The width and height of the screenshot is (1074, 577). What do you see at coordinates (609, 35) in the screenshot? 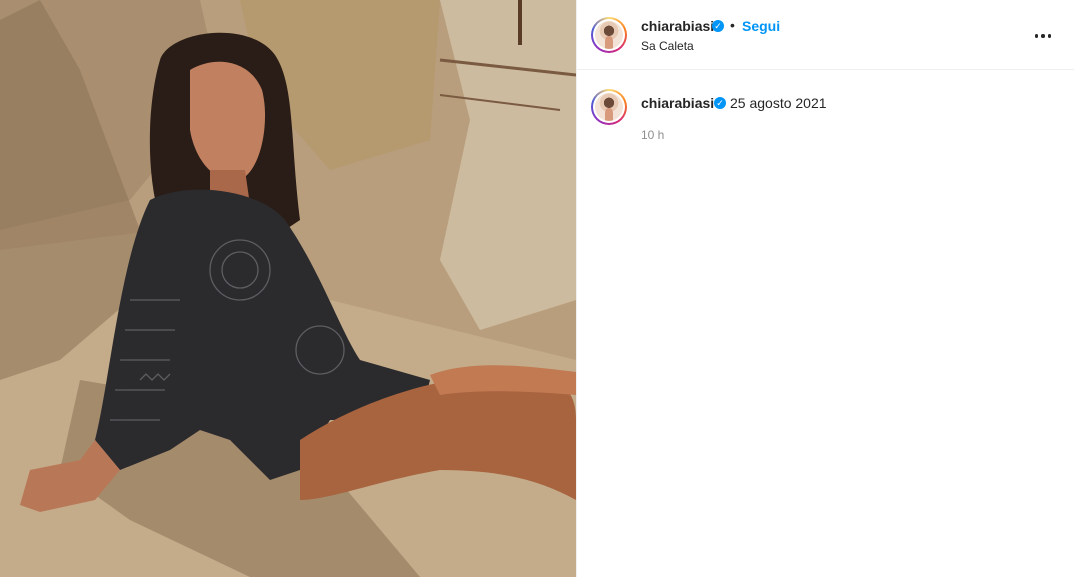
I see `author-avatar` at bounding box center [609, 35].